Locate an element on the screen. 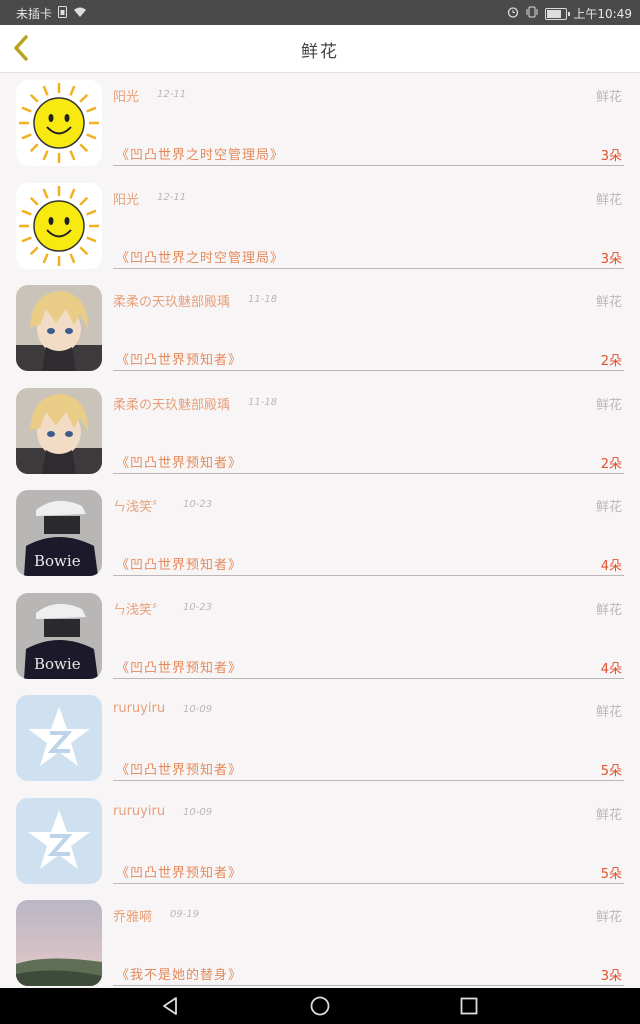 The image size is (640, 1024). square-recents-icon is located at coordinates (469, 1006).